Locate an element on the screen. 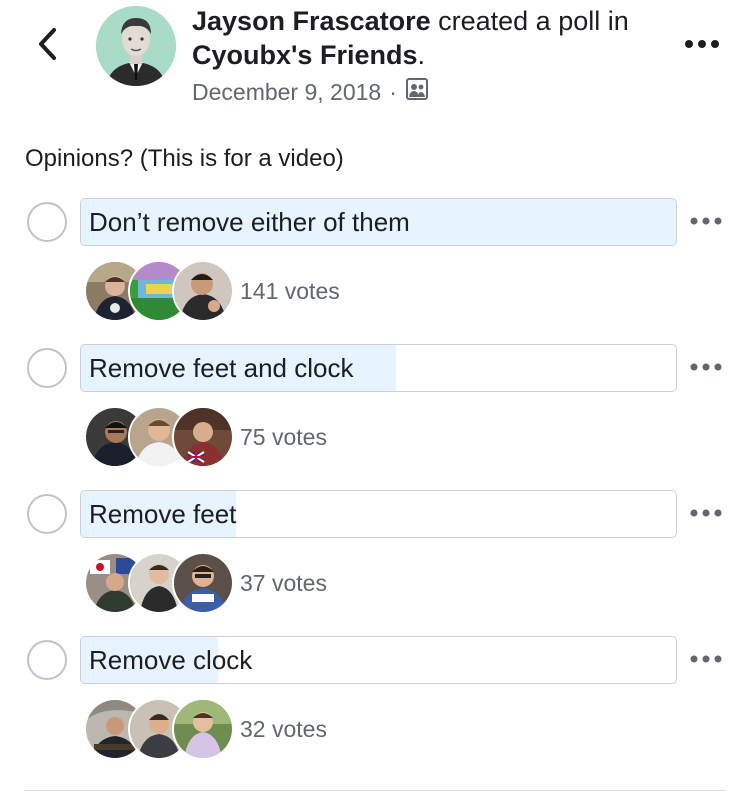 This screenshot has width=750, height=794. back-button is located at coordinates (47, 46).